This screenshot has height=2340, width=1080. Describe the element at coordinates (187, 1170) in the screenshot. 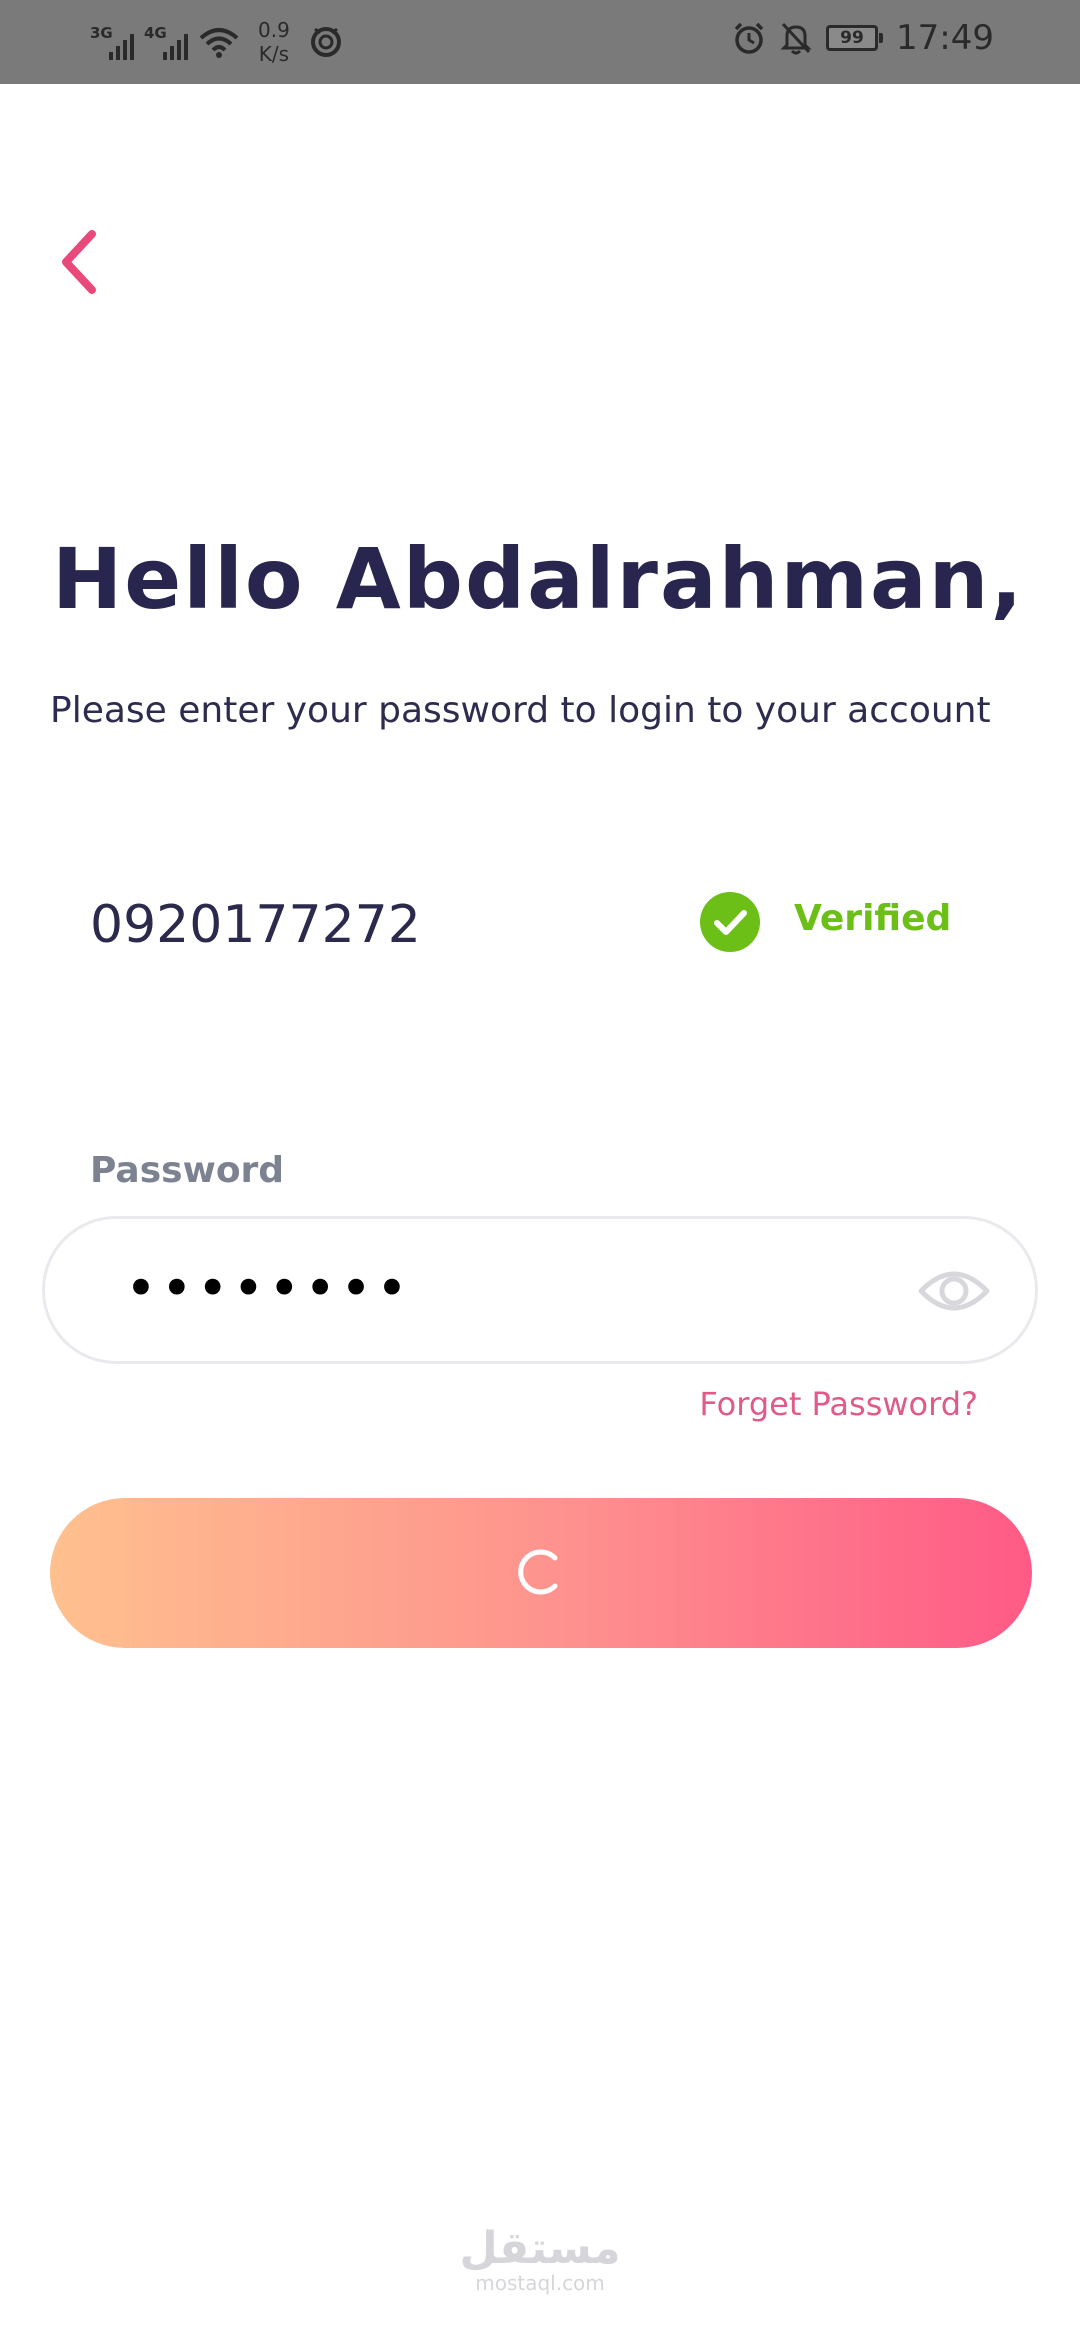

I see `password-label: Password` at that location.